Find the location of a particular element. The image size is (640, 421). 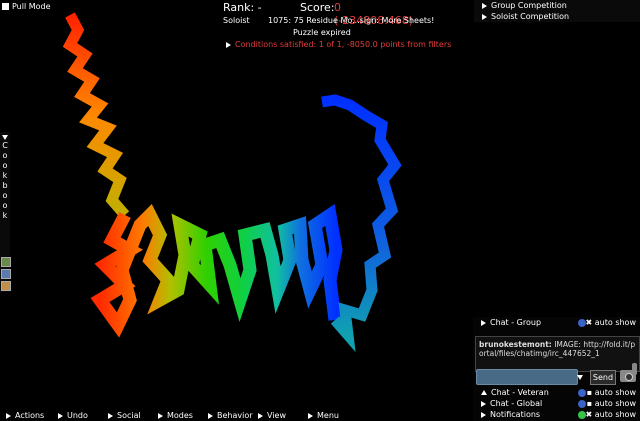

menu-label: Menu is located at coordinates (328, 415).